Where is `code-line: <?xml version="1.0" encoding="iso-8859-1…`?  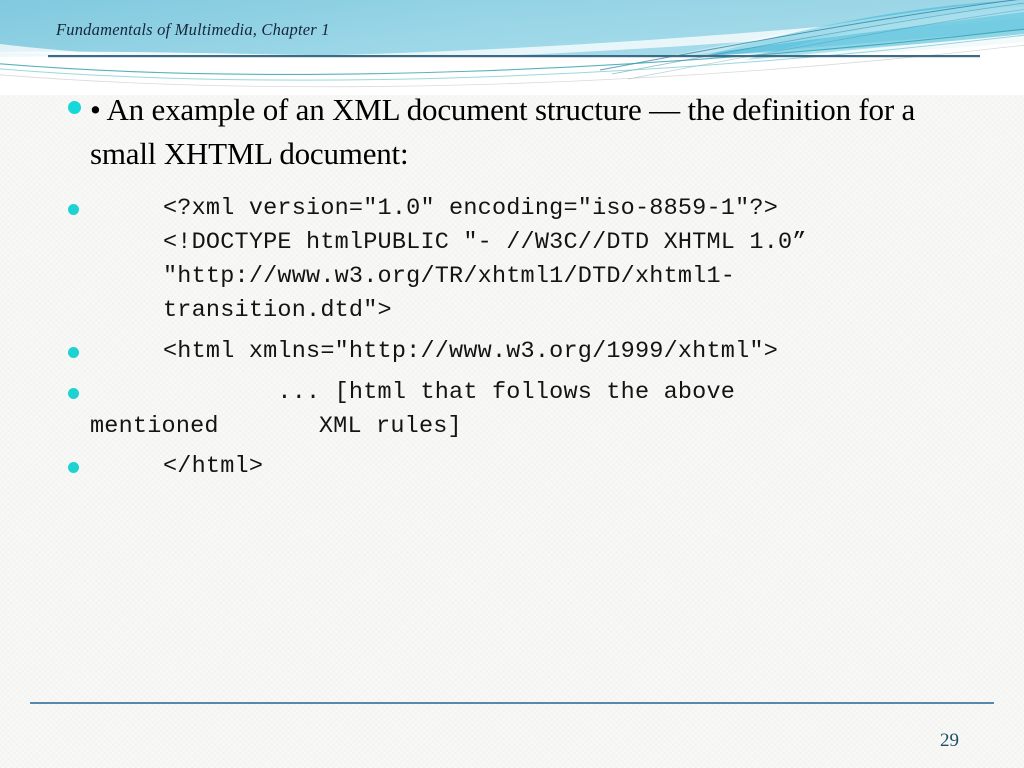 code-line: <?xml version="1.0" encoding="iso-8859-1… is located at coordinates (470, 208).